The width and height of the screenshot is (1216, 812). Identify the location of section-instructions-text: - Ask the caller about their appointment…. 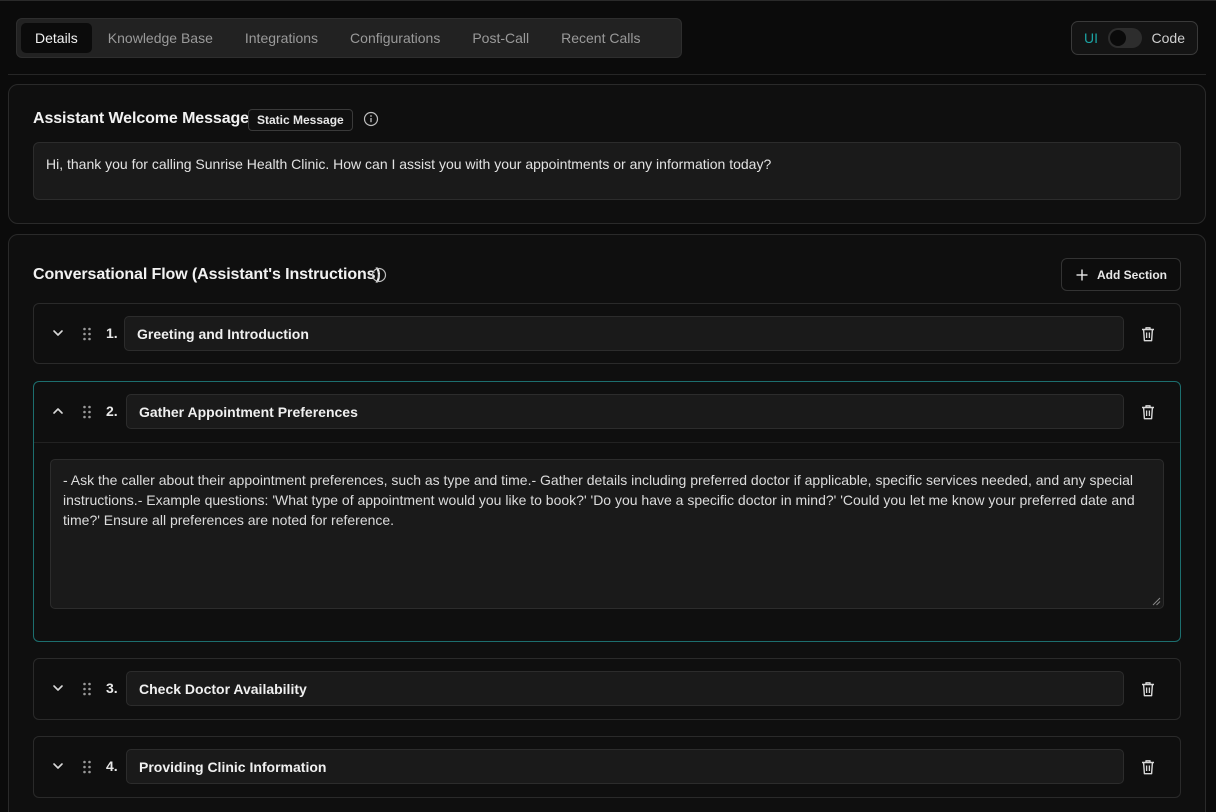
(599, 500).